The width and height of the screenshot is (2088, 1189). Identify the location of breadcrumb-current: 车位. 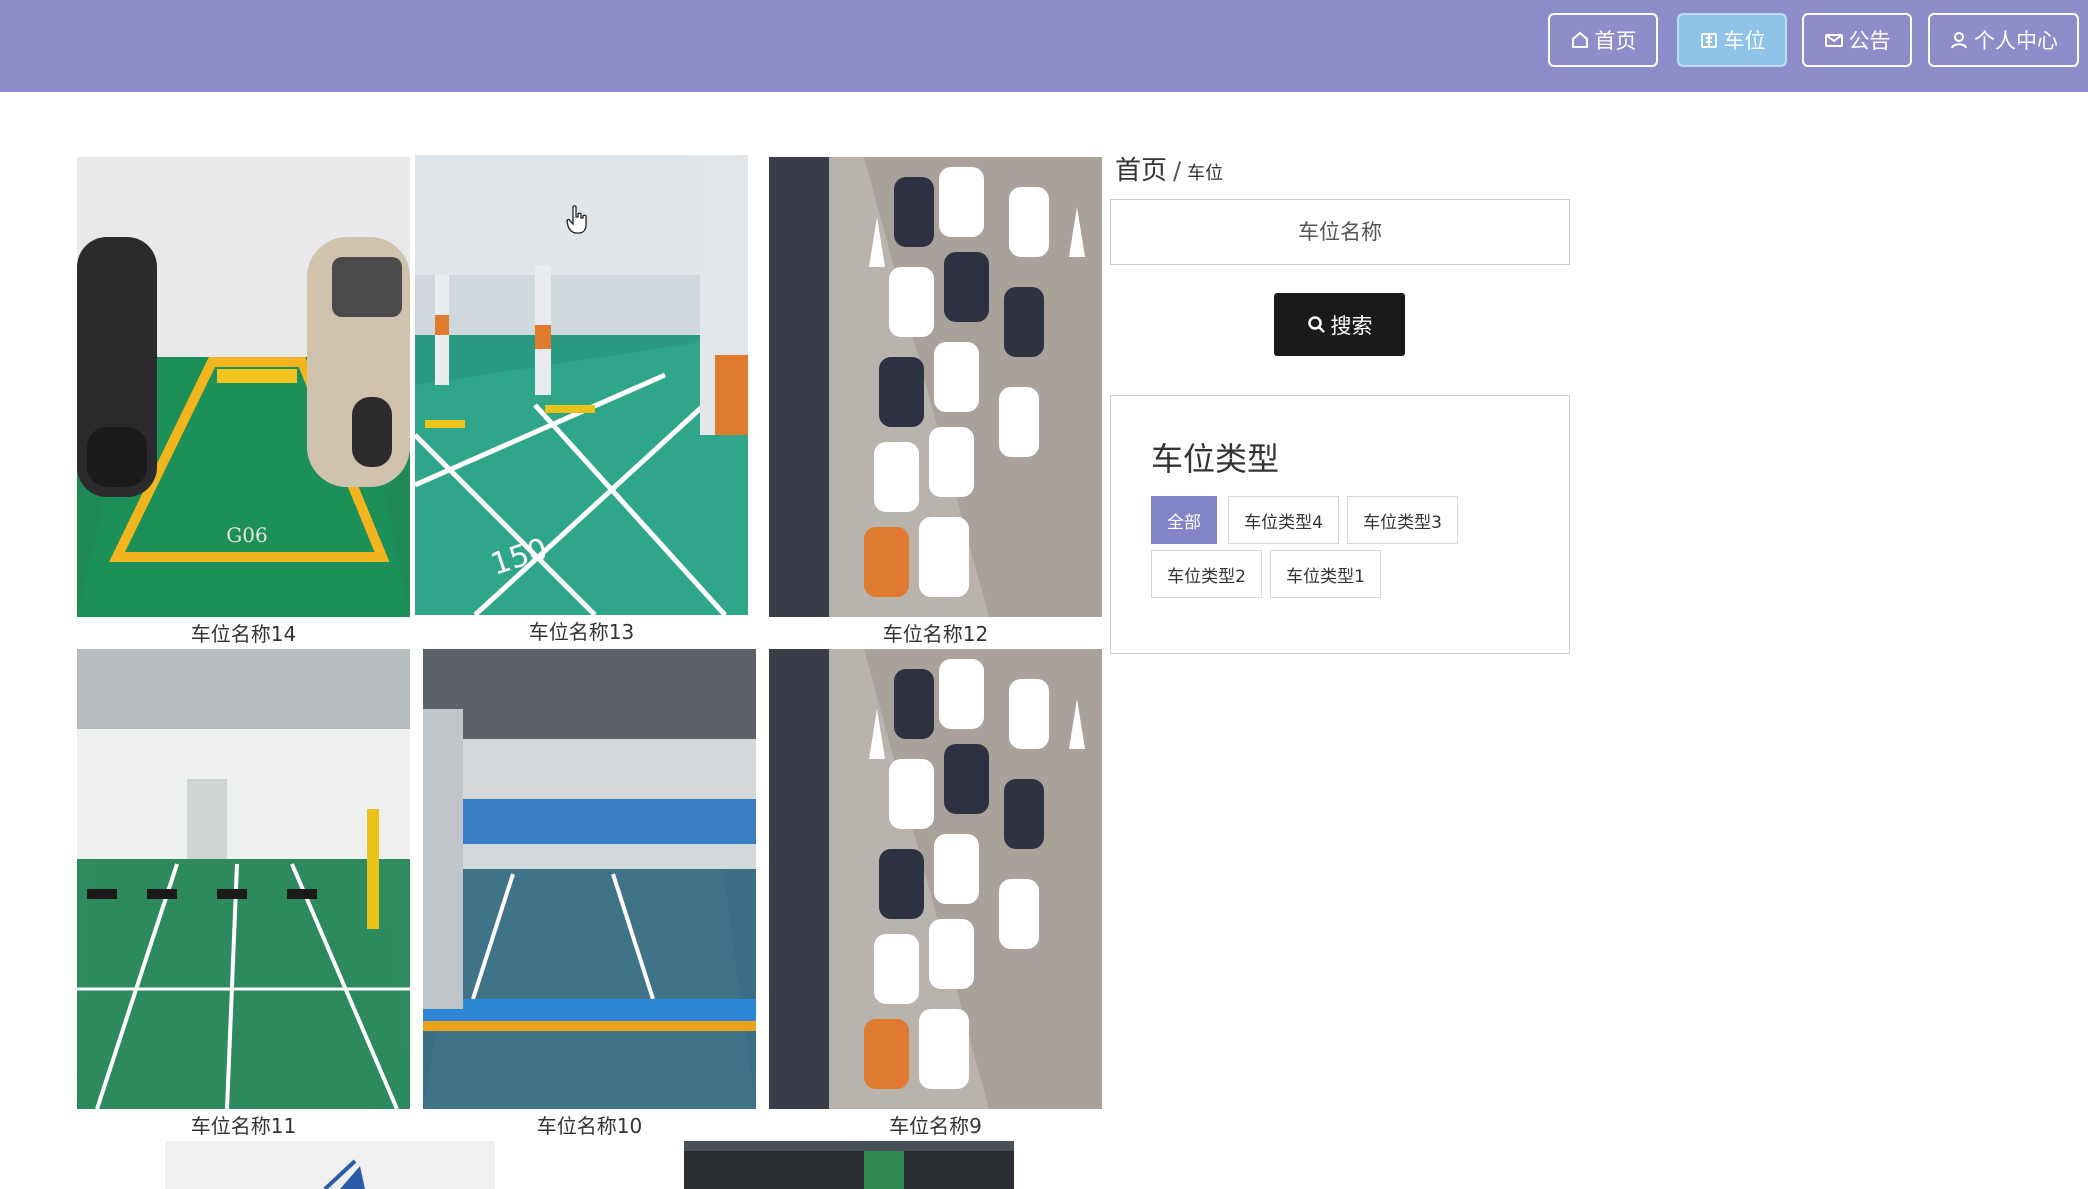
(1205, 173).